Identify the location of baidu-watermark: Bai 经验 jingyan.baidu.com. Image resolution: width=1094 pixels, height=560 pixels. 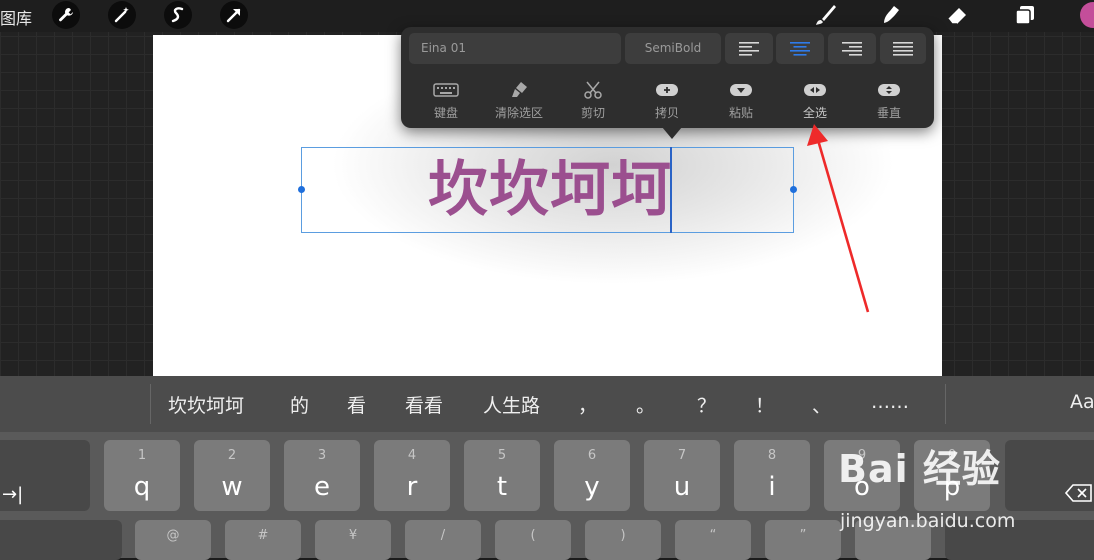
(926, 485).